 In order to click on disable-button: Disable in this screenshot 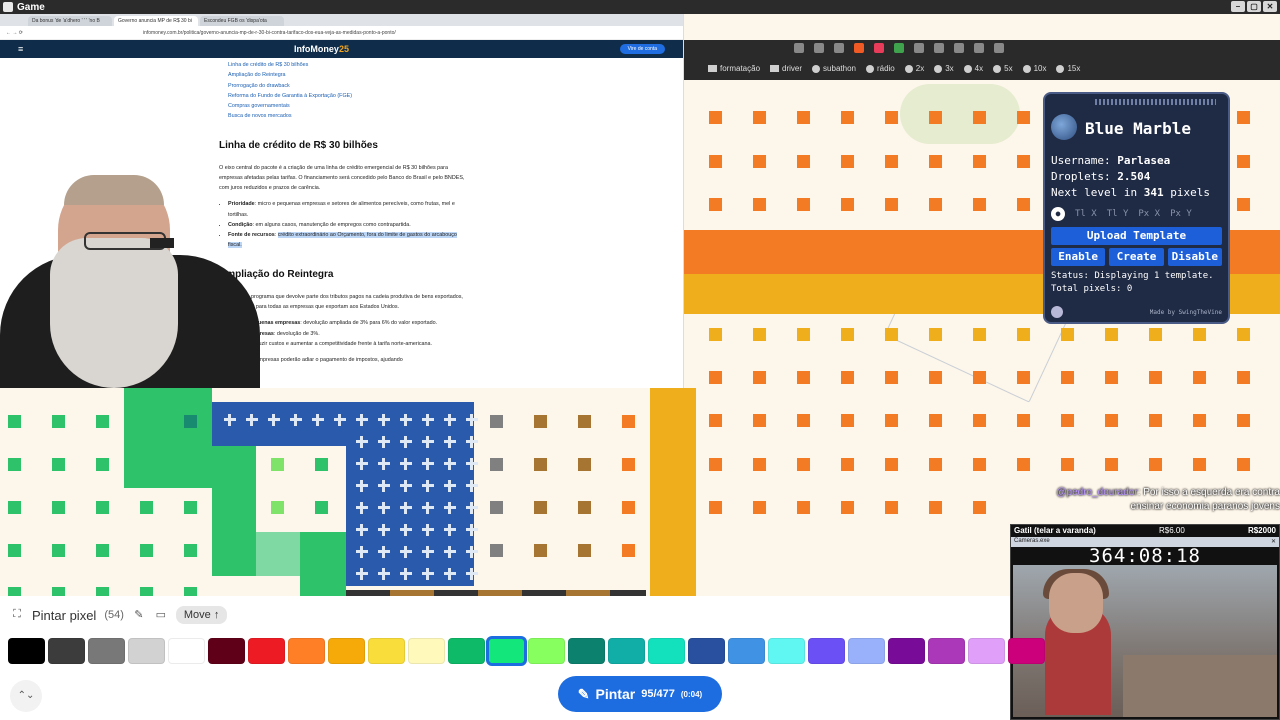, I will do `click(1194, 257)`.